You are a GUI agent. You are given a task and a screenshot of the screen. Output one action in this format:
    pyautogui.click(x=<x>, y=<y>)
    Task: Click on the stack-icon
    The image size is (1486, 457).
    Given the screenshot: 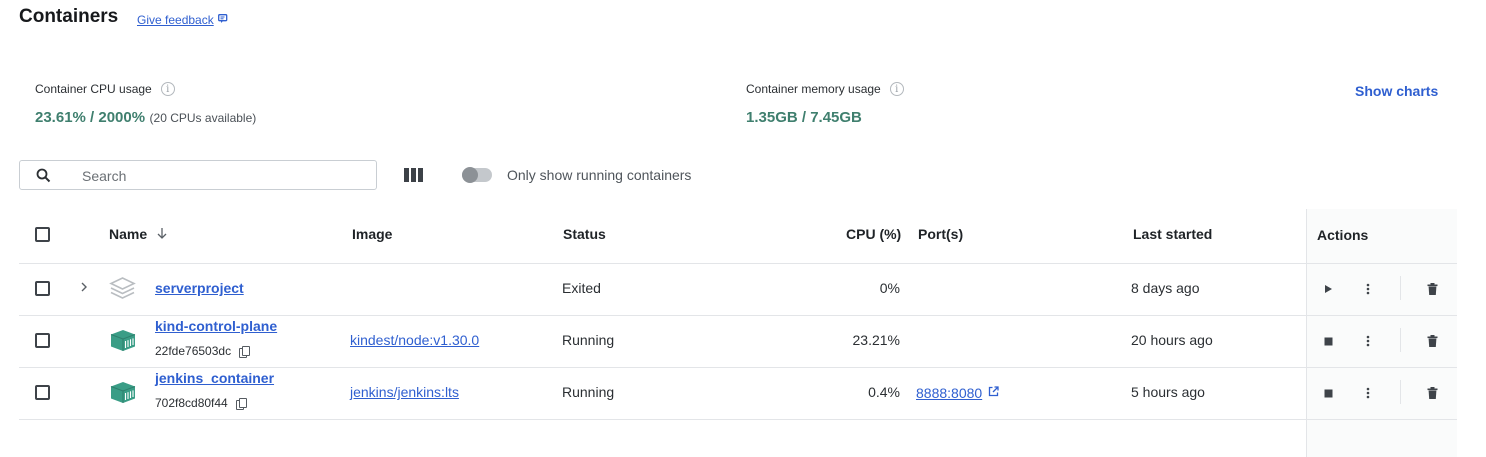 What is the action you would take?
    pyautogui.click(x=122, y=290)
    